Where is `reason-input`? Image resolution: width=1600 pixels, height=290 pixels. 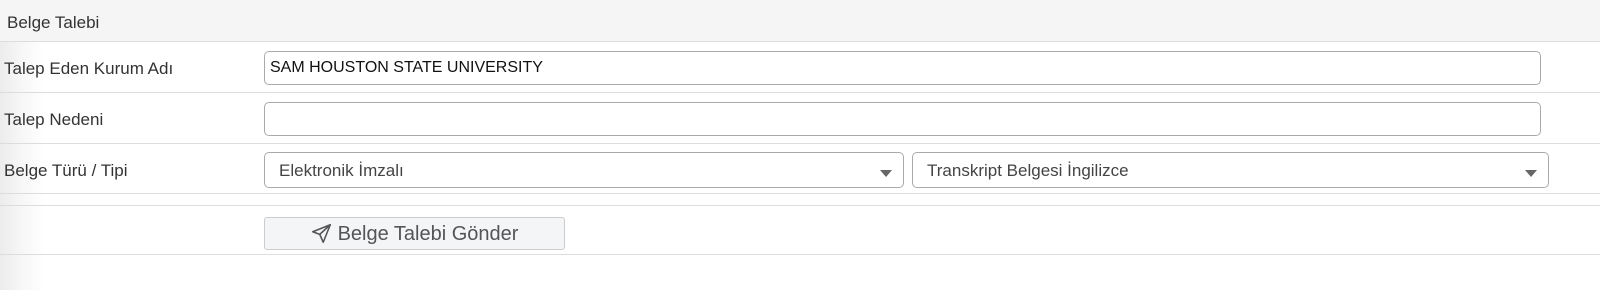
reason-input is located at coordinates (902, 119).